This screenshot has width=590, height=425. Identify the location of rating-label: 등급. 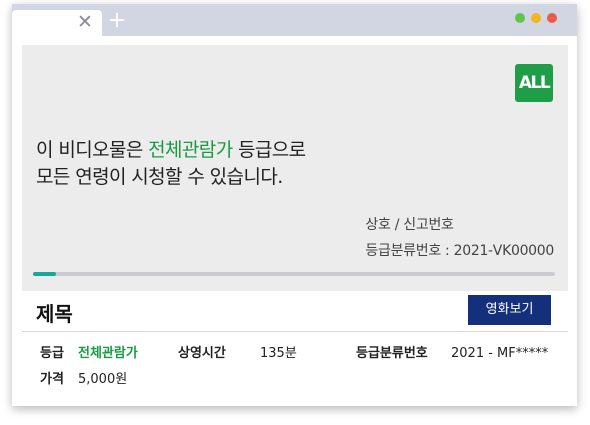
(52, 353).